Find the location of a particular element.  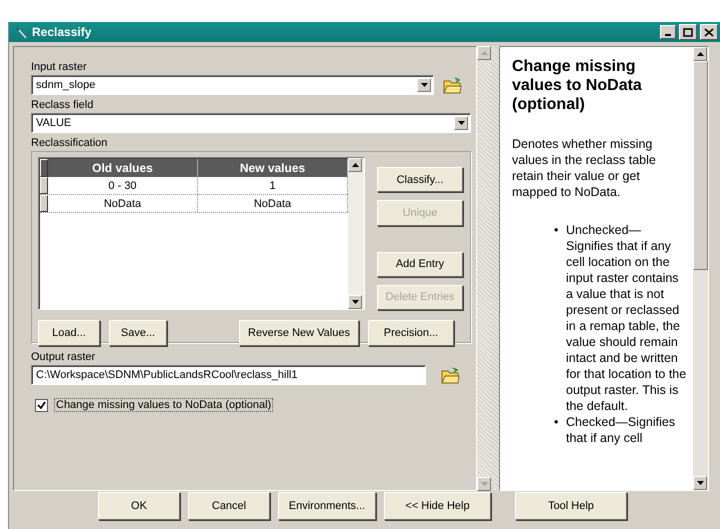

reclass-field-dropdown: VALUE is located at coordinates (251, 123).